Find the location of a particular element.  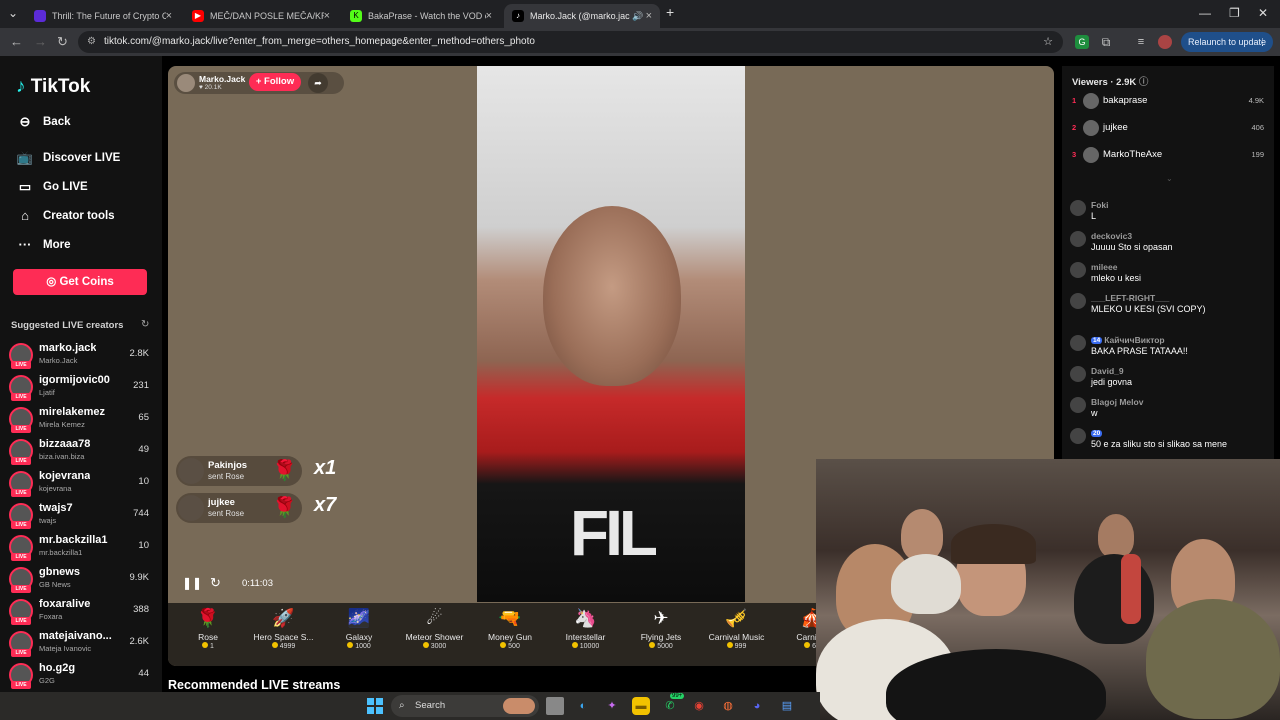

follow-button: + Follow is located at coordinates (275, 82).